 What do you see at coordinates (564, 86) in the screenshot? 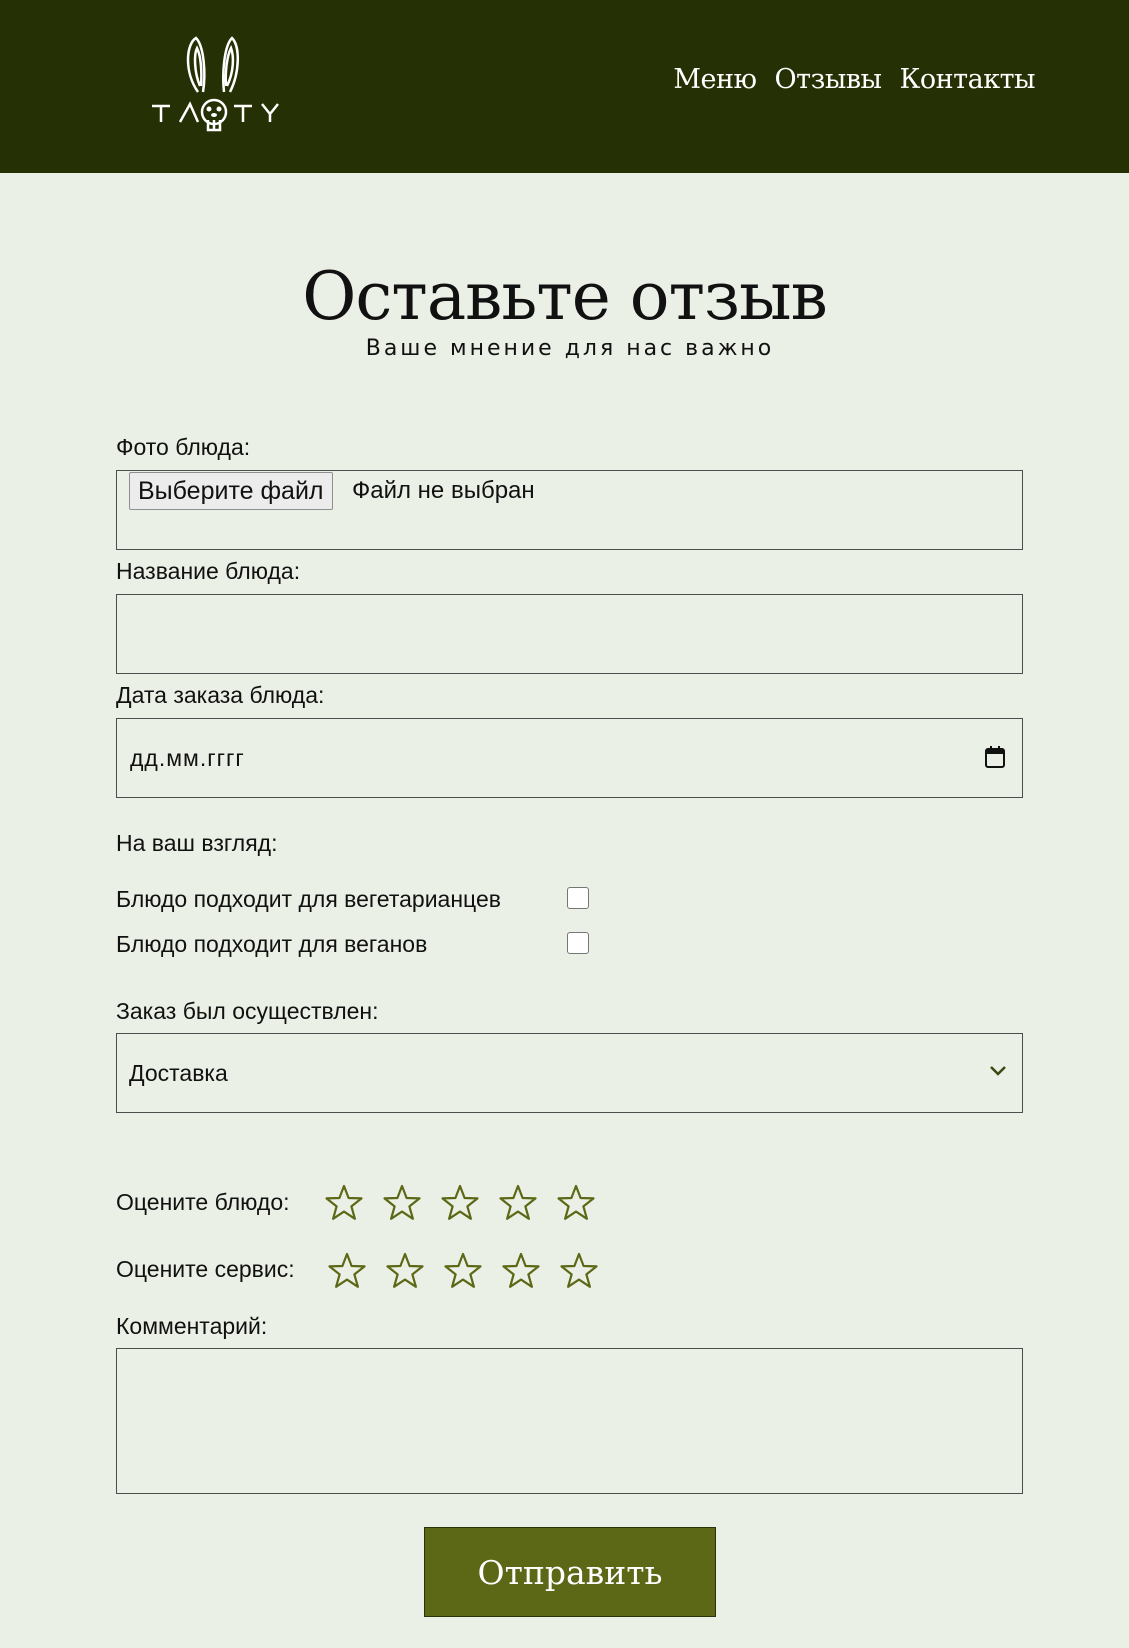
I see `site-header: Меню Отзывы Контакты` at bounding box center [564, 86].